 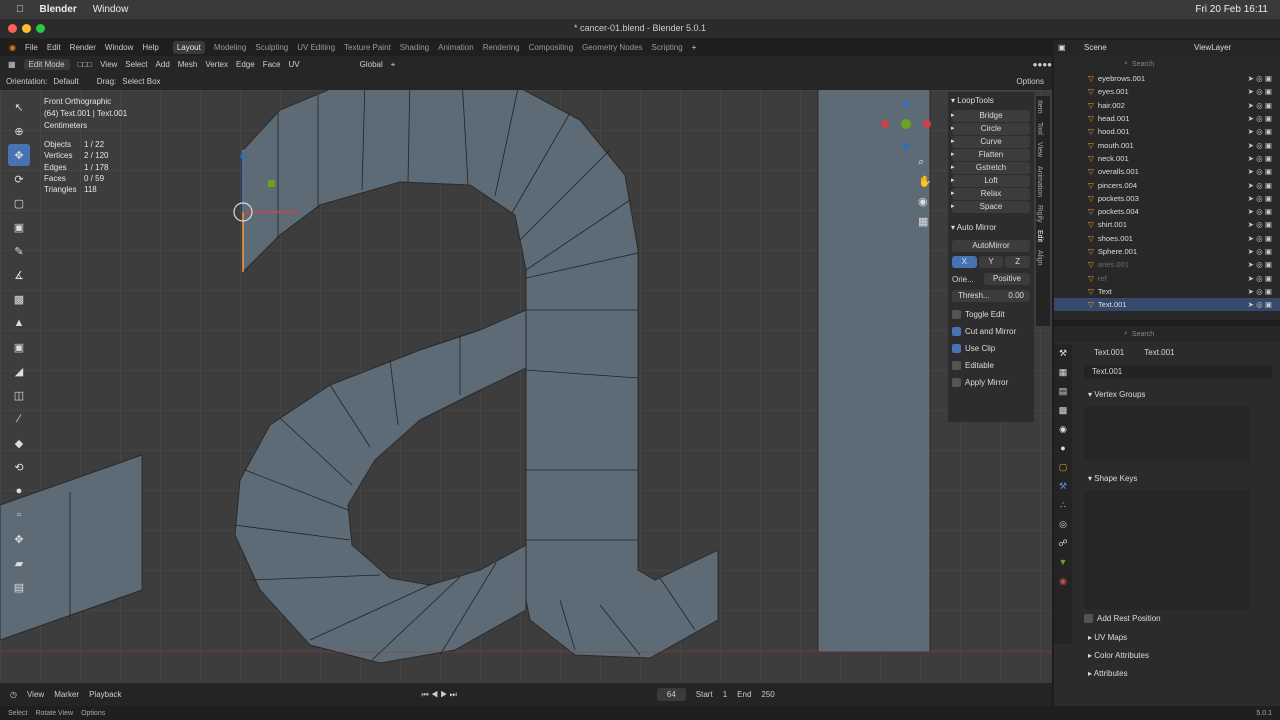 I want to click on tab-rigify: Rigify, so click(x=1039, y=214).